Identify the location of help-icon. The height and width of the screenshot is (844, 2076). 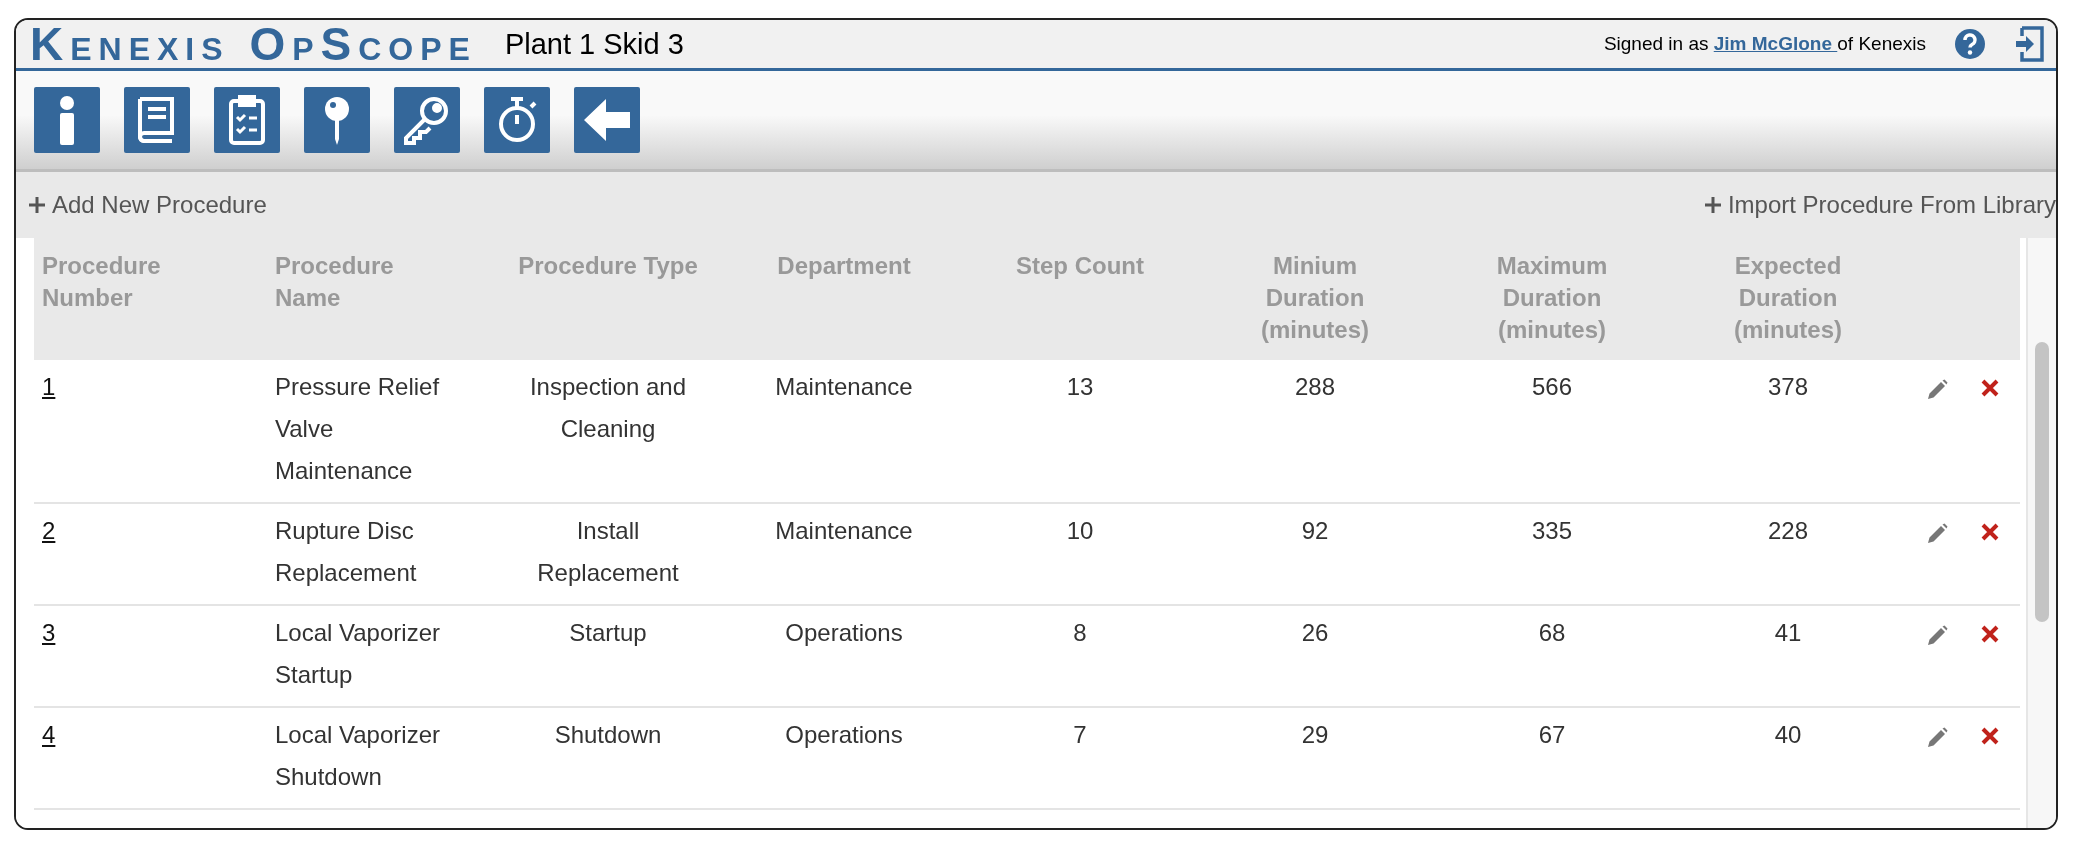
(1970, 44).